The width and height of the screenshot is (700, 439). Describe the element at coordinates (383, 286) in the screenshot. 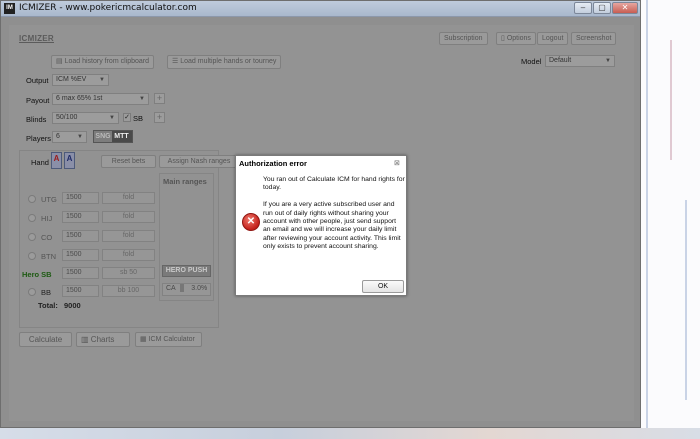

I see `ok-button: OK` at that location.